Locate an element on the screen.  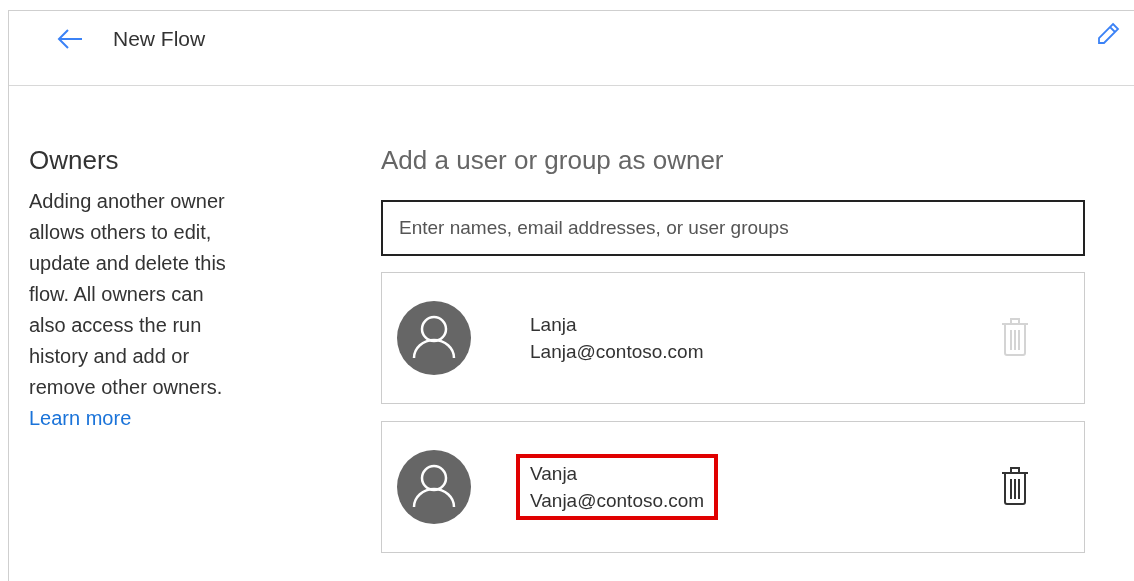
pencil-icon is located at coordinates (1108, 34).